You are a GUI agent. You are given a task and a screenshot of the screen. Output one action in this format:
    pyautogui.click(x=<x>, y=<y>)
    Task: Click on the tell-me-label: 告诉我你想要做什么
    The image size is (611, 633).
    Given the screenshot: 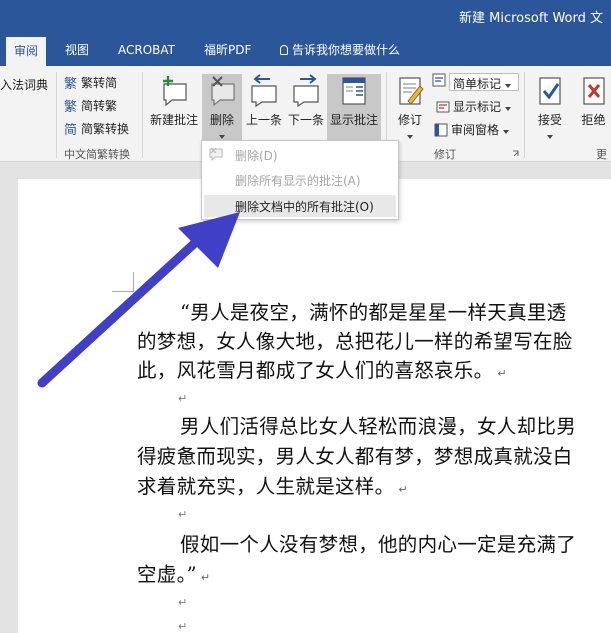 What is the action you would take?
    pyautogui.click(x=346, y=50)
    